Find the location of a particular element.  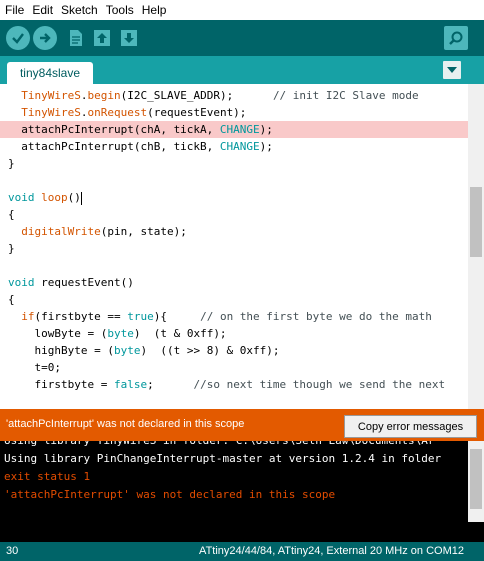

code-token: highByte = ( is located at coordinates (61, 350).